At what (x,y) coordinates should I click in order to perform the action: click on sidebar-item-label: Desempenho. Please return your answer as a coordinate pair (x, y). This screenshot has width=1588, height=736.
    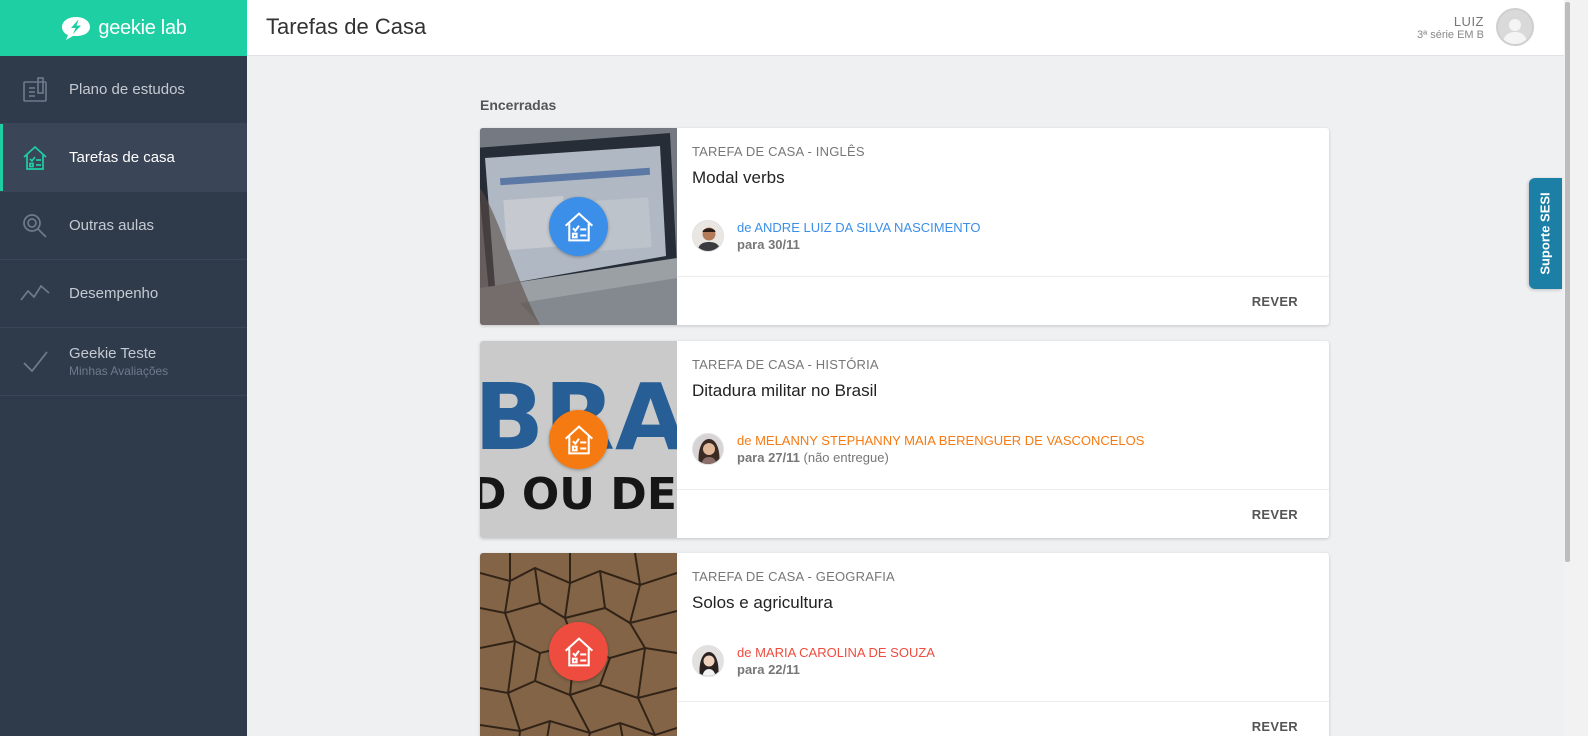
    Looking at the image, I should click on (114, 293).